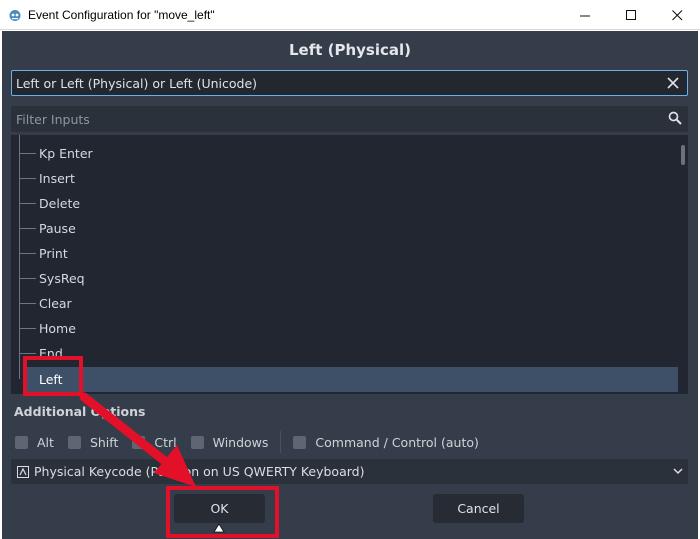 The image size is (700, 539). I want to click on tree-item-clear: Clear, so click(345, 303).